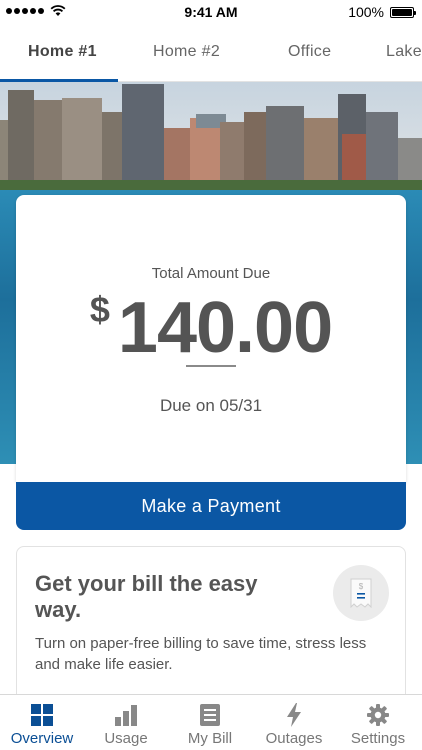 The width and height of the screenshot is (422, 750). I want to click on bar-chart-icon, so click(126, 715).